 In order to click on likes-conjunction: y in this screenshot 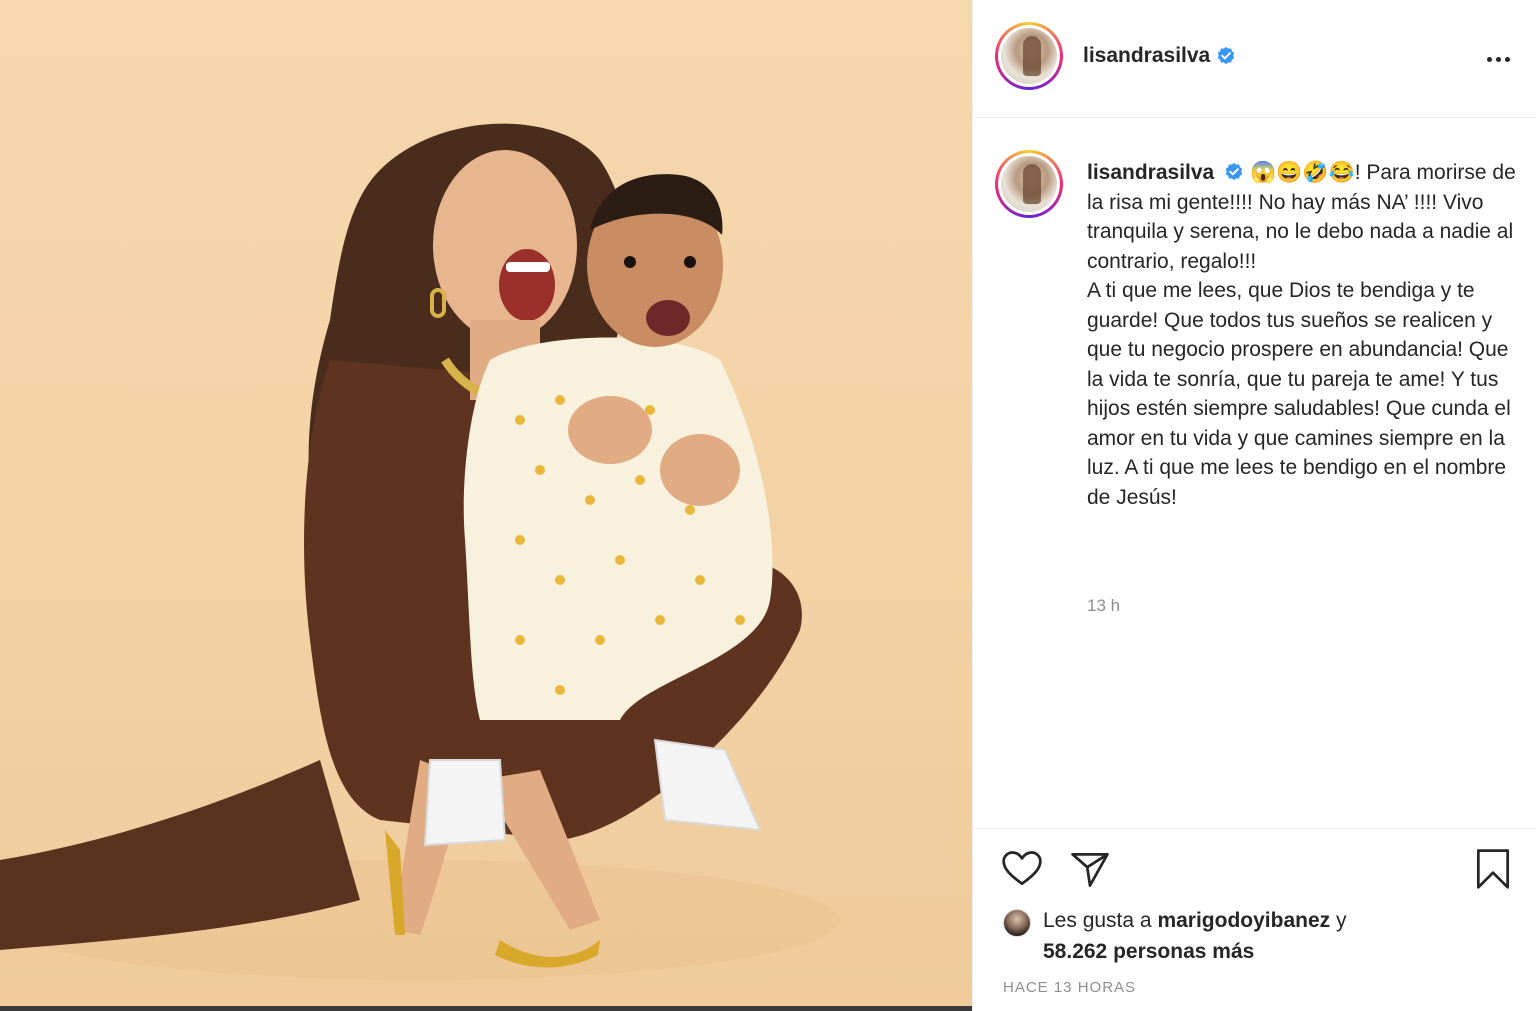, I will do `click(1341, 920)`.